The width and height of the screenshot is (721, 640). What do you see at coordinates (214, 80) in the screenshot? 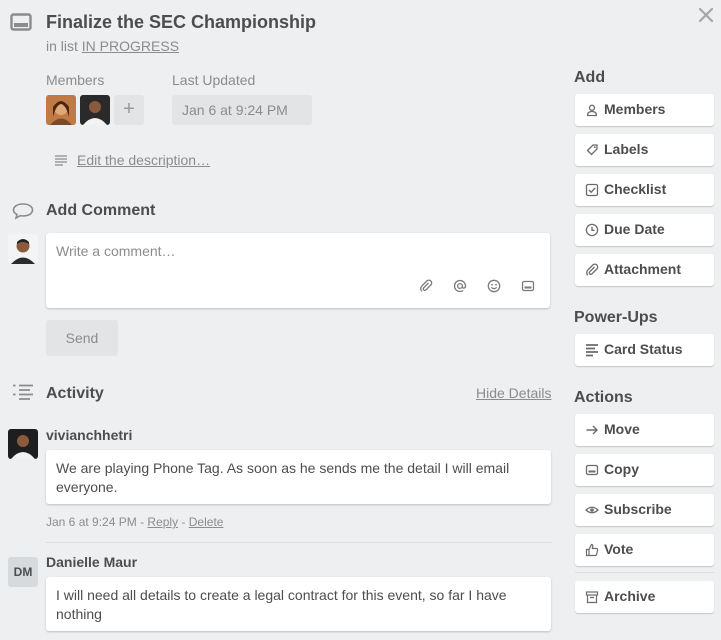
I see `last-updated-label: Last Updated` at bounding box center [214, 80].